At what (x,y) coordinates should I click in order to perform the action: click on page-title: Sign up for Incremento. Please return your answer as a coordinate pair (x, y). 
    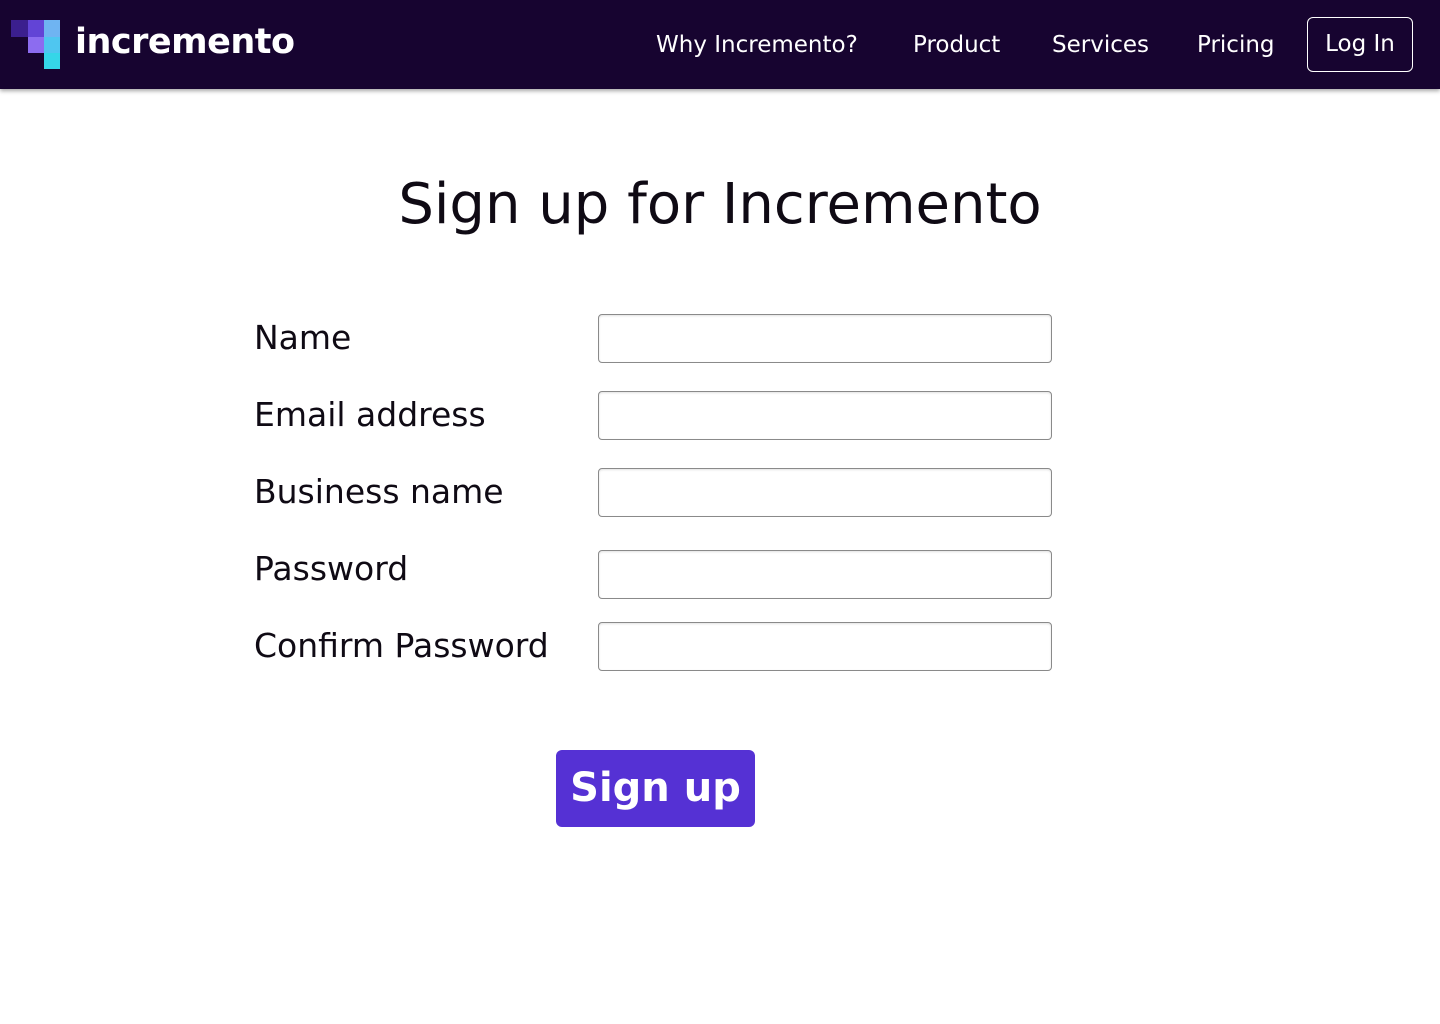
    Looking at the image, I should click on (720, 204).